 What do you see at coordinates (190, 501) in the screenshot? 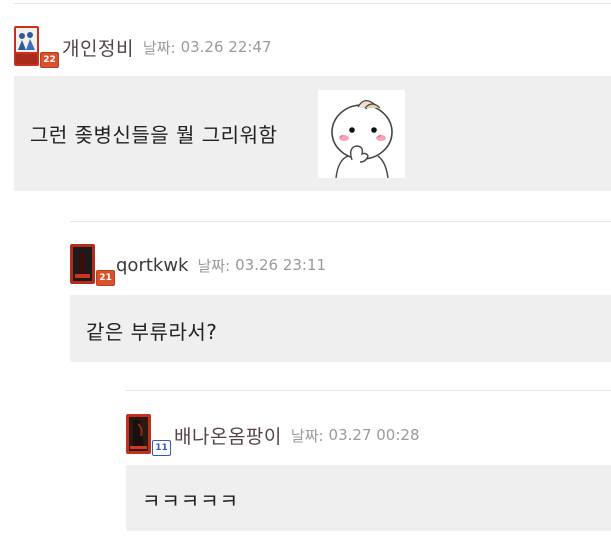
I see `comment-text: ㅋㅋㅋㅋㅋ` at bounding box center [190, 501].